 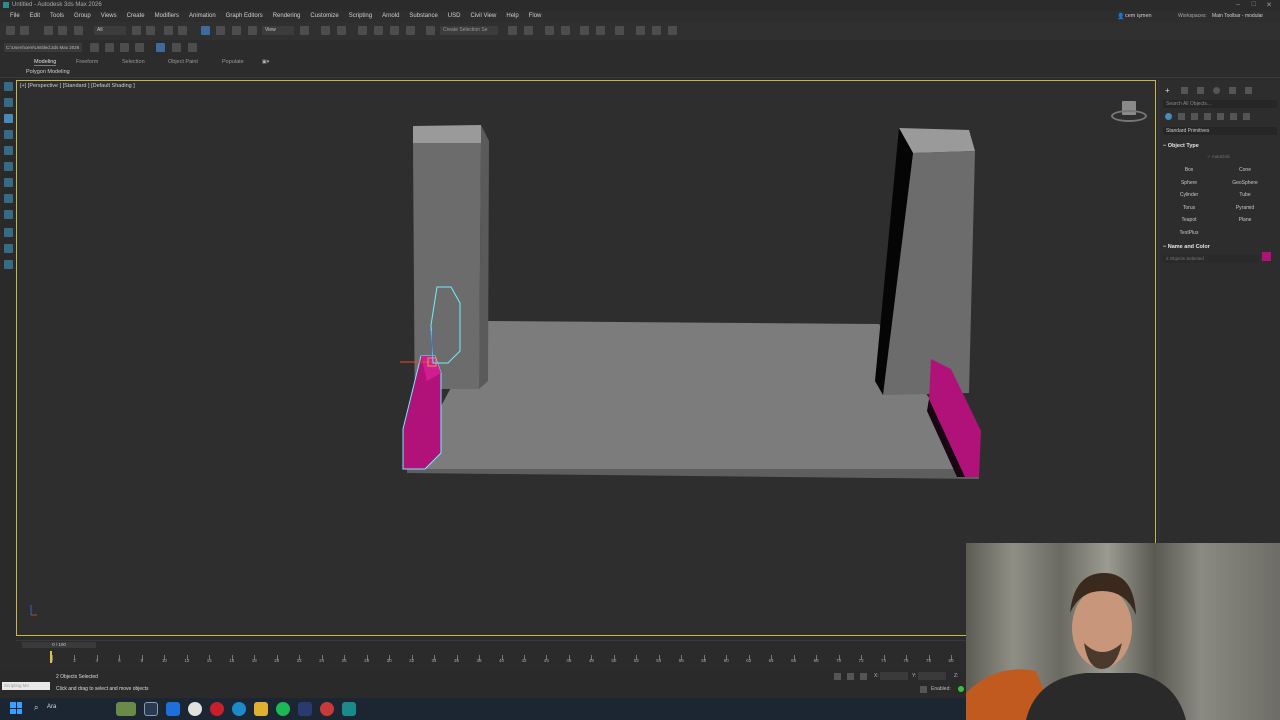 What do you see at coordinates (51, 707) in the screenshot?
I see `taskbar-search-label: Ara` at bounding box center [51, 707].